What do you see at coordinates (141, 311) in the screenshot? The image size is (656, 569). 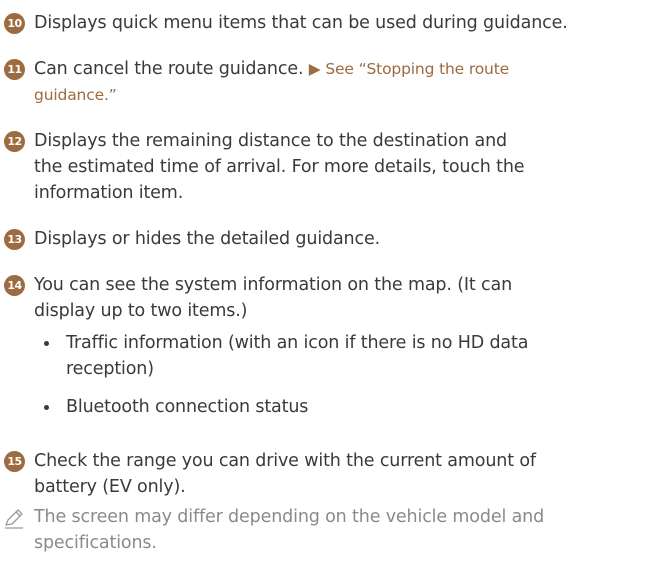 I see `item-14-line-2: display up to two items.)` at bounding box center [141, 311].